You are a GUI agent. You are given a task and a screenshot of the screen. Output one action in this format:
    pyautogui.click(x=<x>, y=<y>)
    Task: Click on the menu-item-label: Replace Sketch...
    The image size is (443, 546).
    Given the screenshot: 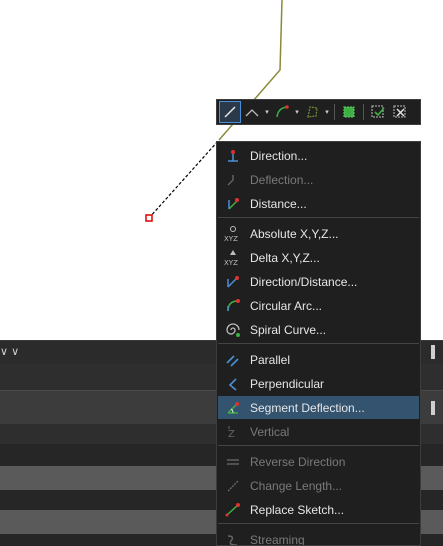 What is the action you would take?
    pyautogui.click(x=297, y=509)
    